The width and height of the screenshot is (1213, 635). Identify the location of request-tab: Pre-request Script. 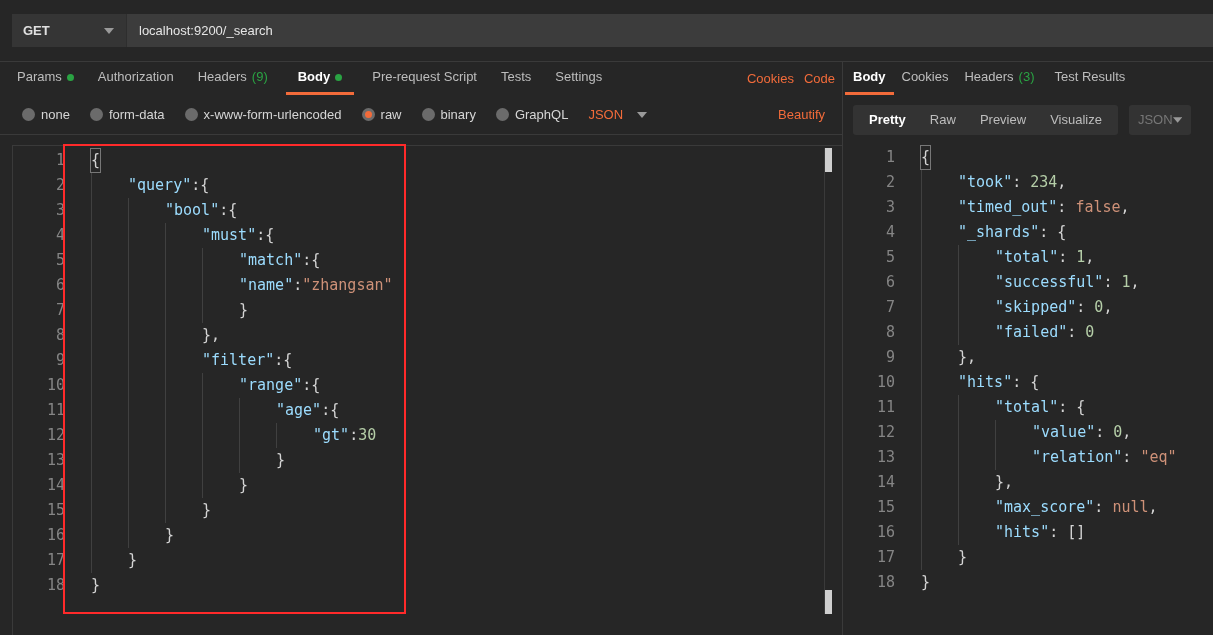
(424, 78).